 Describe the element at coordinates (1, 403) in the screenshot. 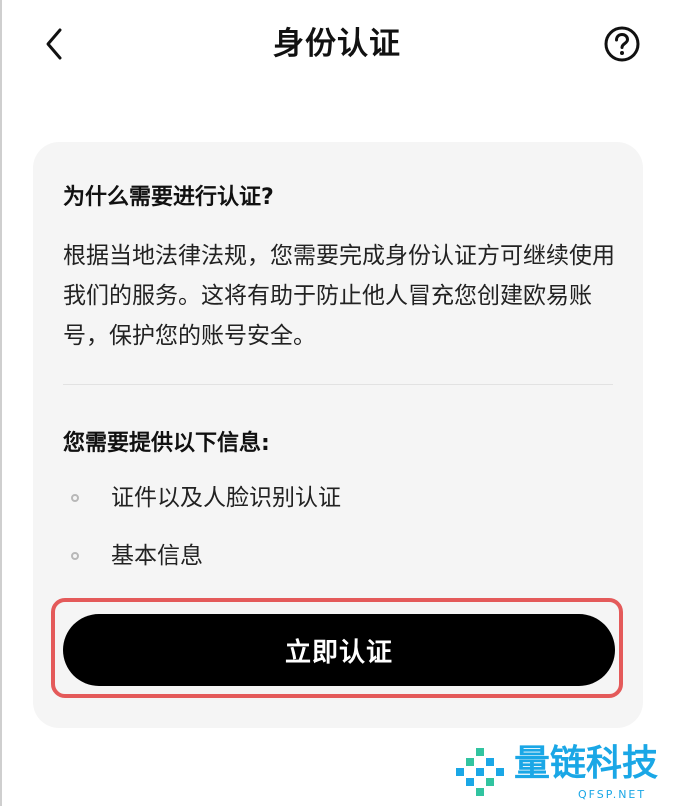

I see `window-edge` at that location.